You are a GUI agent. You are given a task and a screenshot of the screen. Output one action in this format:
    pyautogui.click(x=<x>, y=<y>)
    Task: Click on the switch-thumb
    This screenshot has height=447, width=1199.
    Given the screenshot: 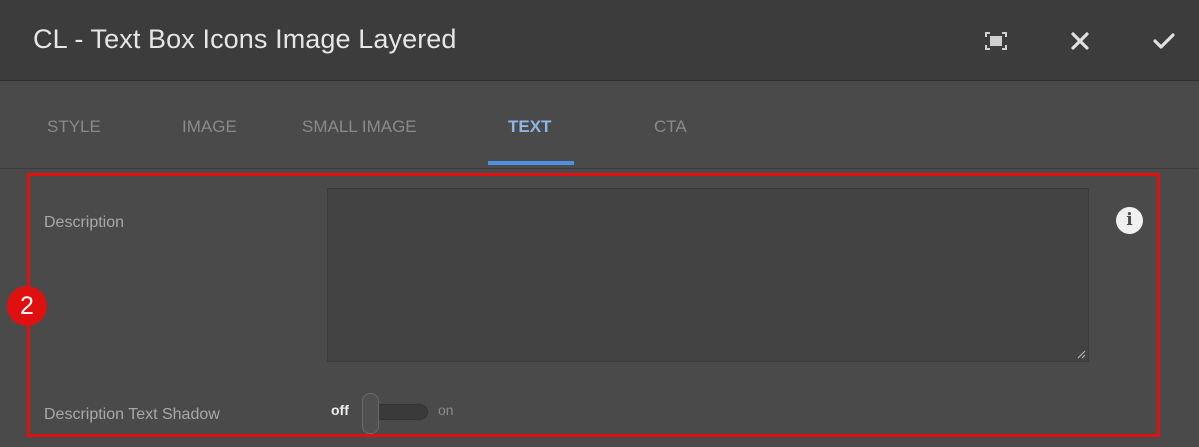 What is the action you would take?
    pyautogui.click(x=370, y=413)
    